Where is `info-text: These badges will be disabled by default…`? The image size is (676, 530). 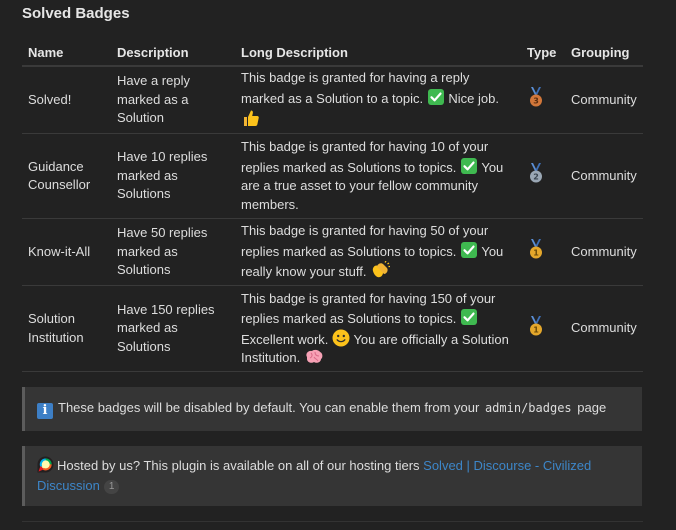 info-text: These badges will be disabled by default… is located at coordinates (269, 407).